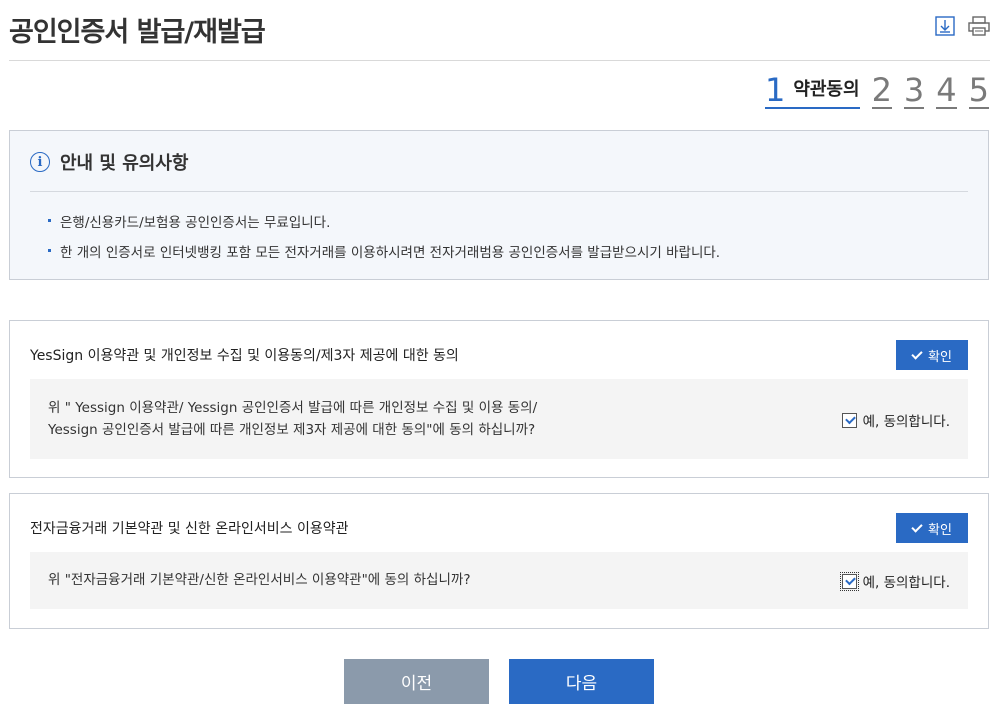  I want to click on step-label: 약관동의, so click(826, 89).